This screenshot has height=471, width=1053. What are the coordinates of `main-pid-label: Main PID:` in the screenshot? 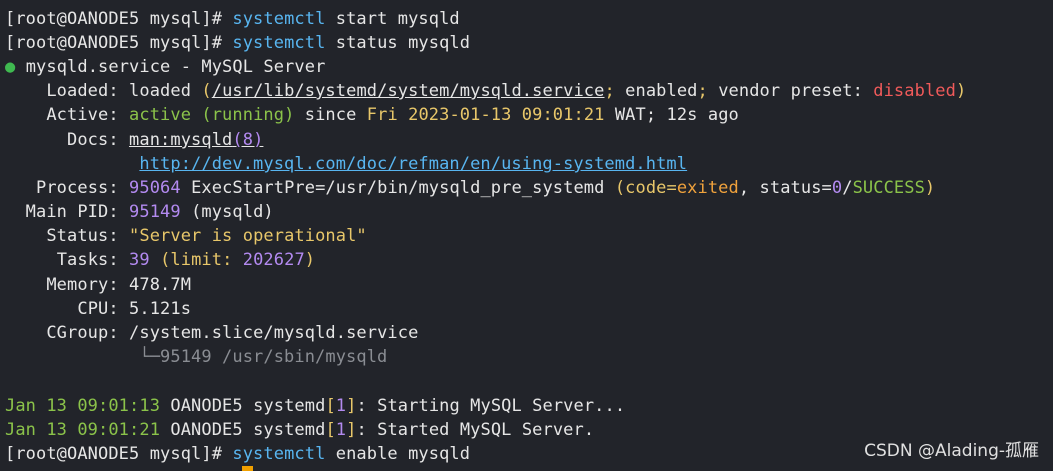 It's located at (72, 212).